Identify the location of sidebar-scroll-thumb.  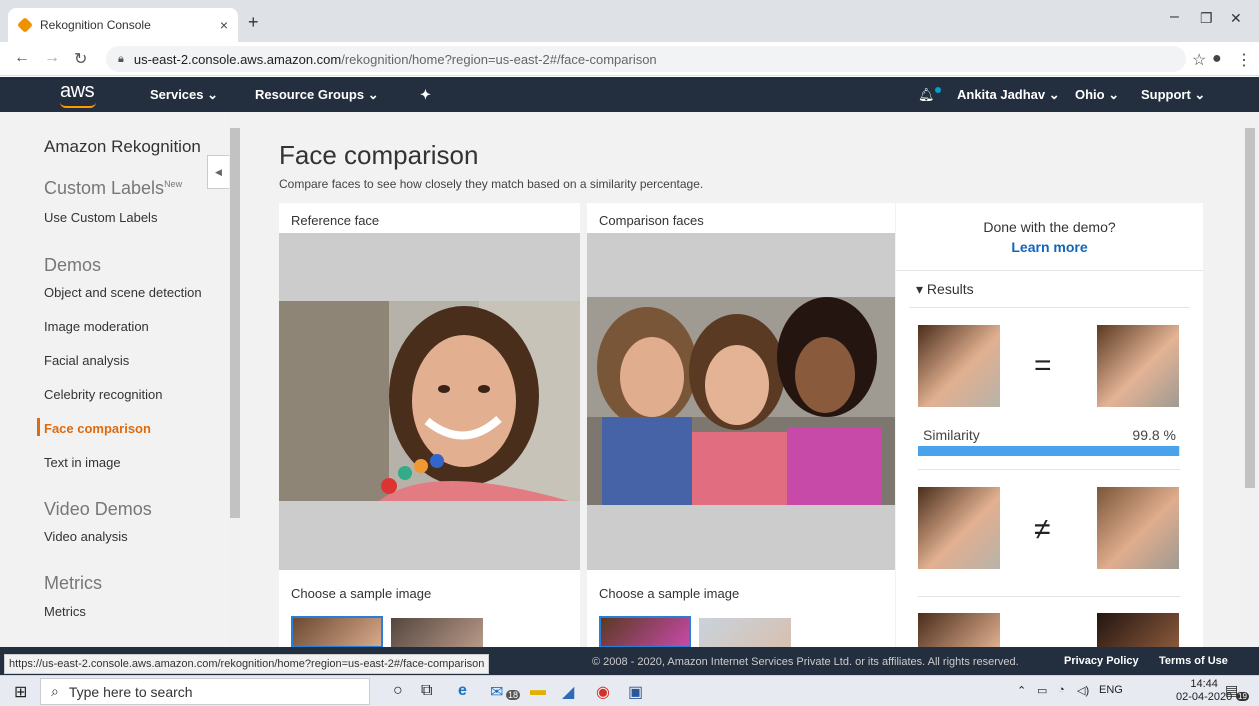
(235, 323).